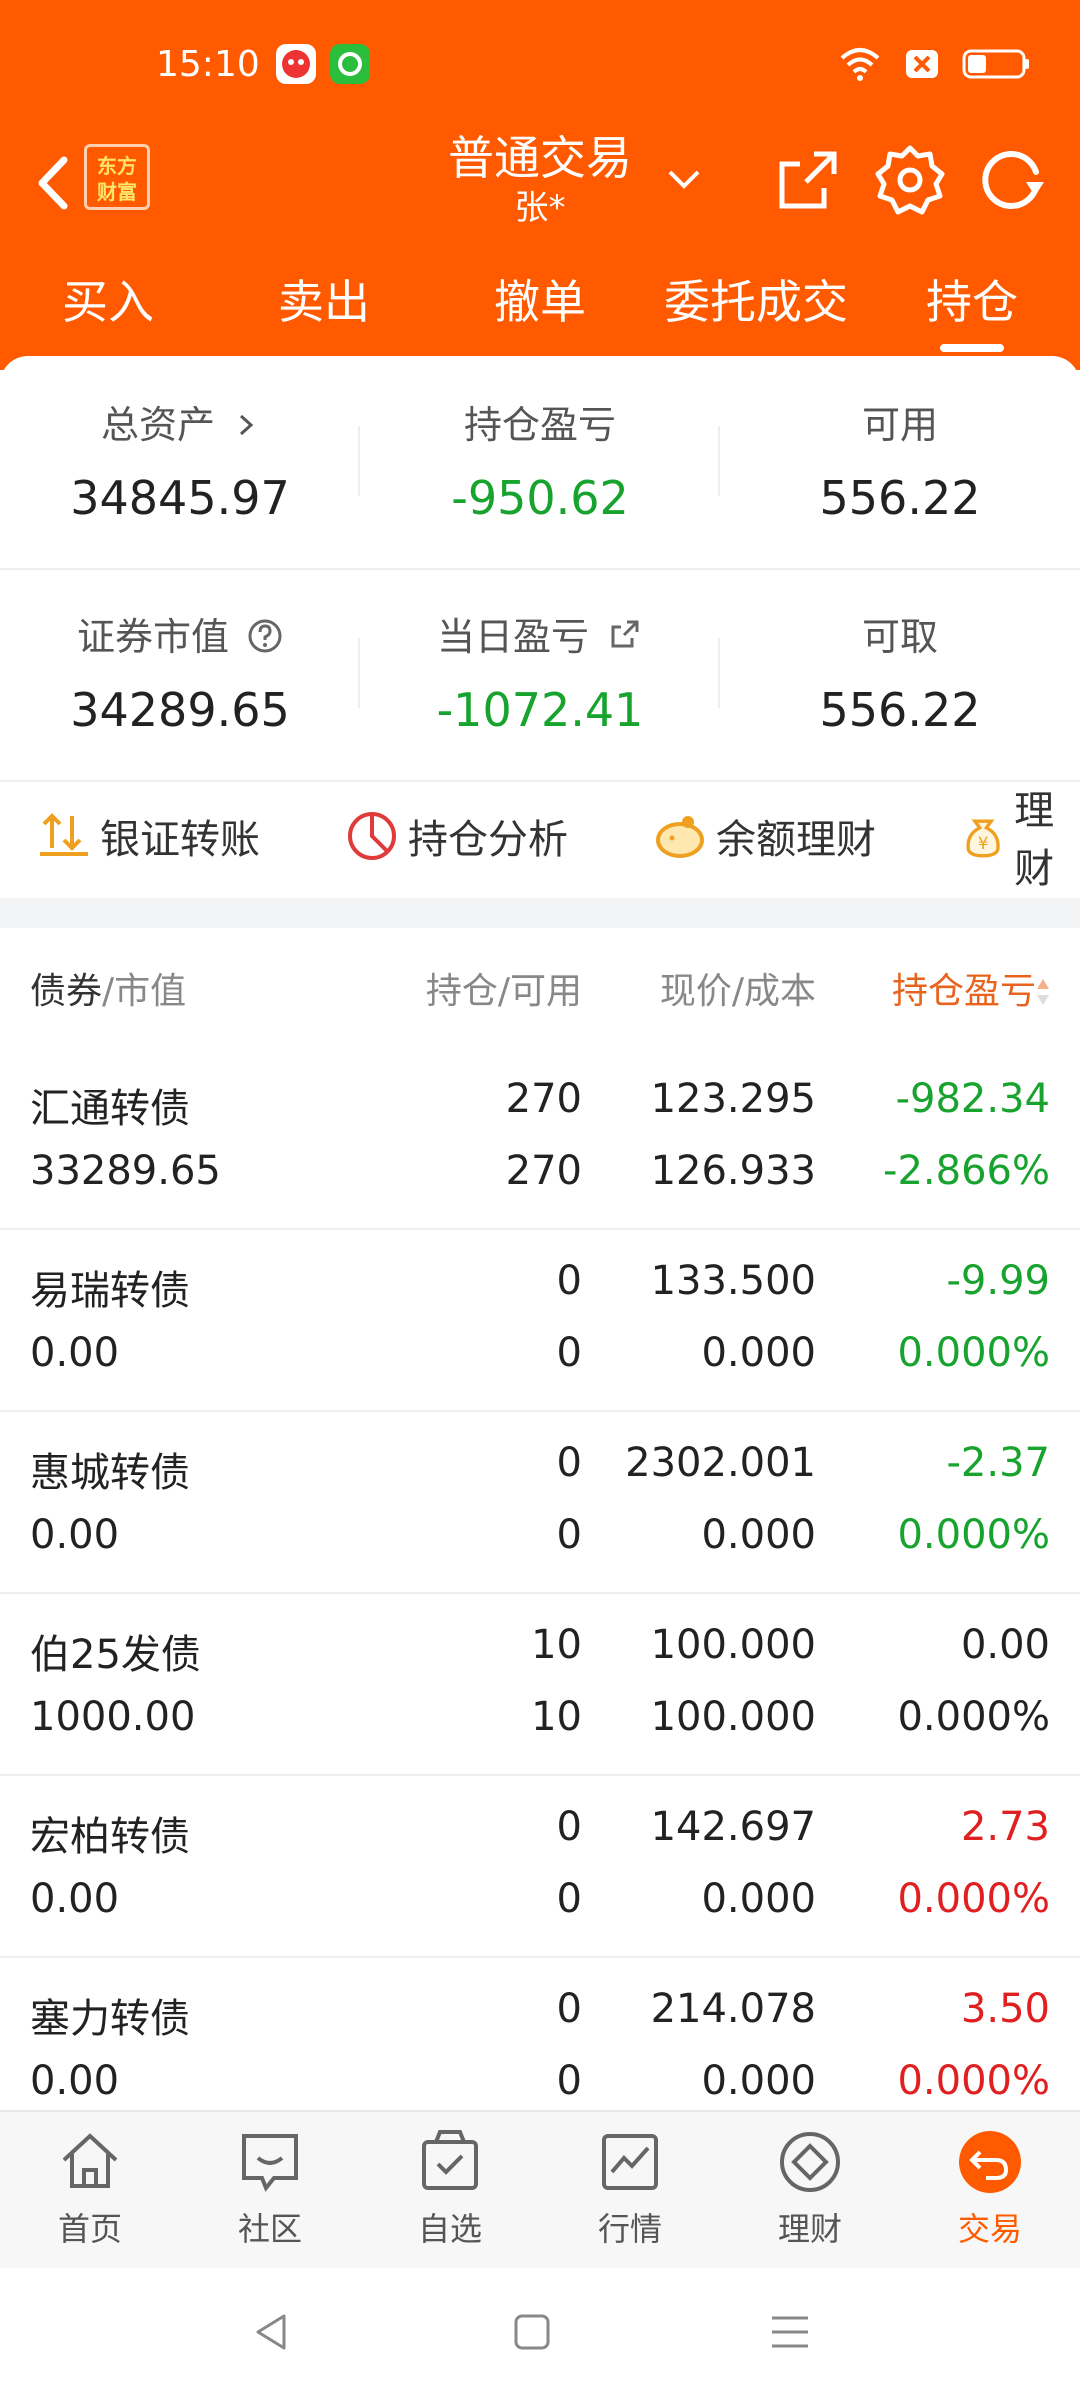 Image resolution: width=1080 pixels, height=2400 pixels. Describe the element at coordinates (1005, 1645) in the screenshot. I see `position-pl-amount: 0.00` at that location.